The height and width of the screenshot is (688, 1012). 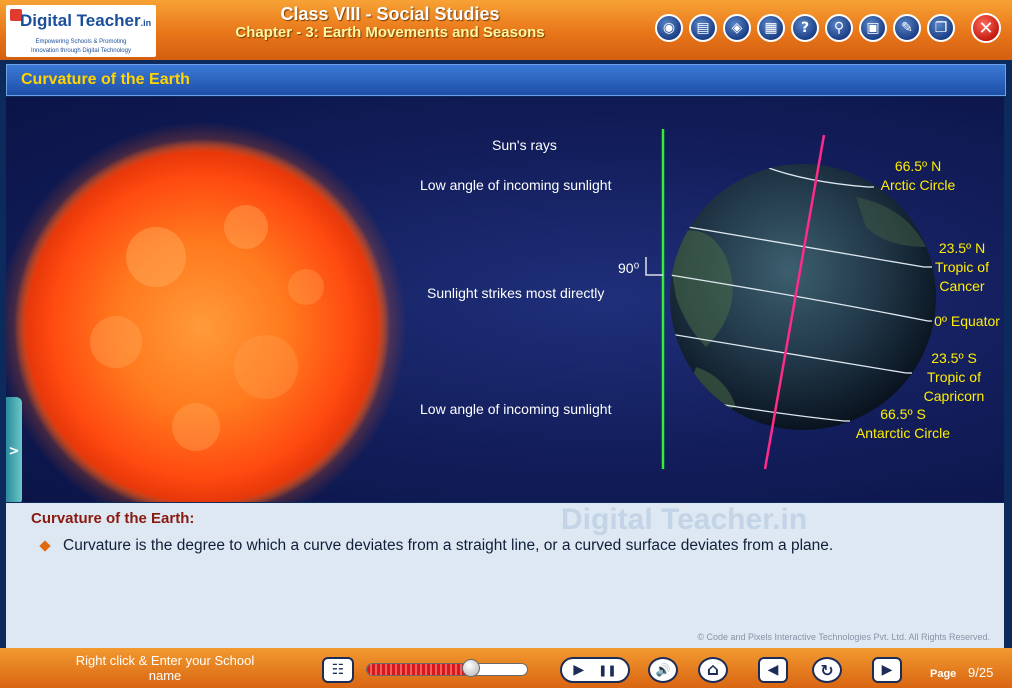 What do you see at coordinates (907, 28) in the screenshot?
I see `tools-icon: ✎` at bounding box center [907, 28].